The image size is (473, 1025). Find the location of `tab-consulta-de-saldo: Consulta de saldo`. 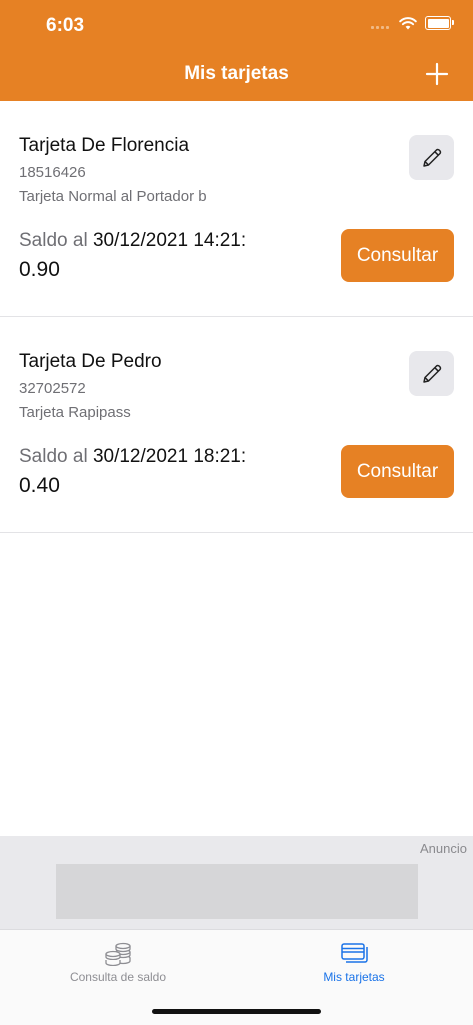

tab-consulta-de-saldo: Consulta de saldo is located at coordinates (118, 960).